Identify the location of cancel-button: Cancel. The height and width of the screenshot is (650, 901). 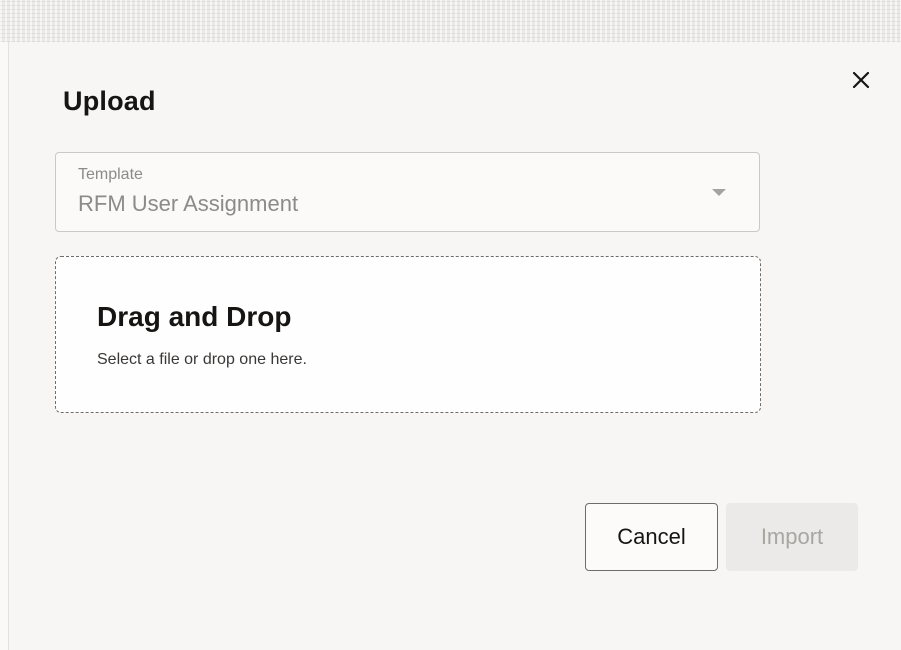
(651, 537).